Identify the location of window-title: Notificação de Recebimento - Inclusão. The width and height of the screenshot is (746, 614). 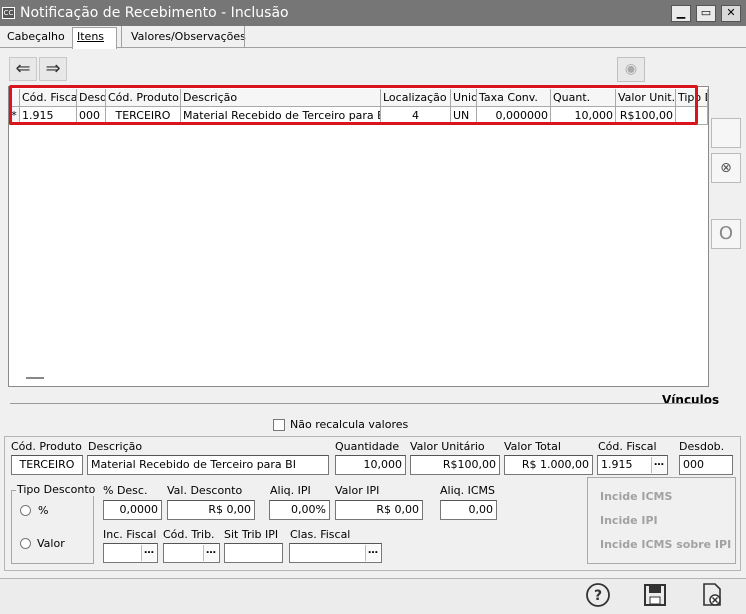
(154, 13).